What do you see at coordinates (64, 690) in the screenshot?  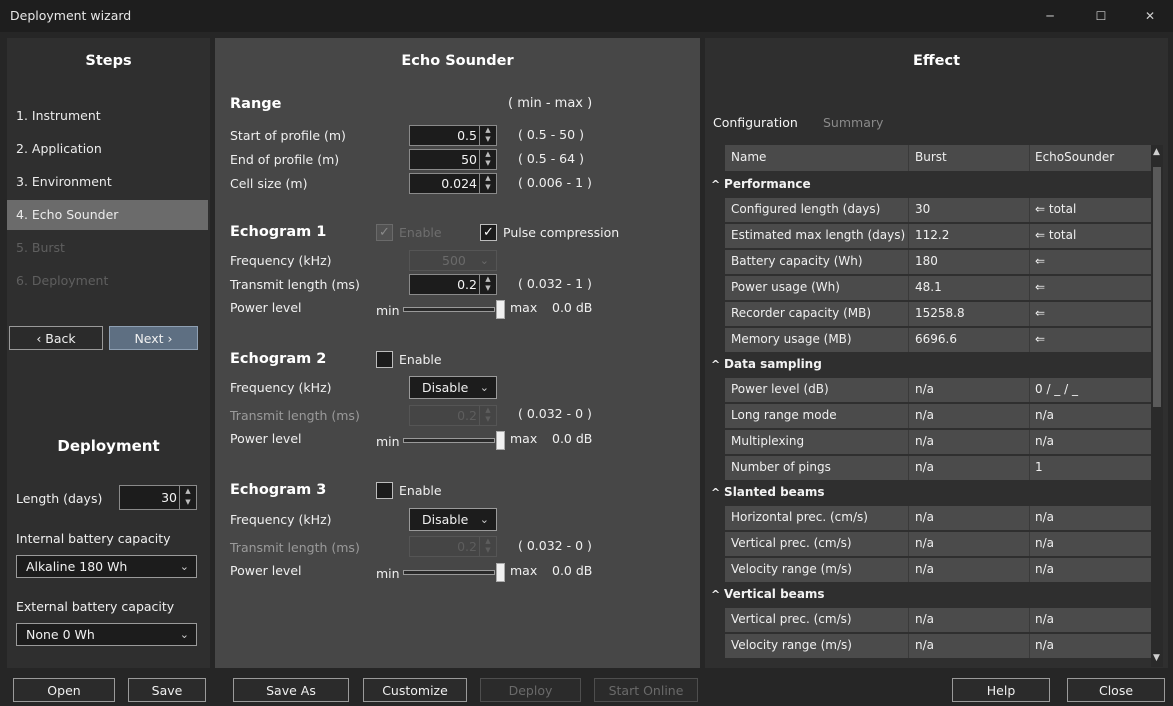 I see `open-button: Open` at bounding box center [64, 690].